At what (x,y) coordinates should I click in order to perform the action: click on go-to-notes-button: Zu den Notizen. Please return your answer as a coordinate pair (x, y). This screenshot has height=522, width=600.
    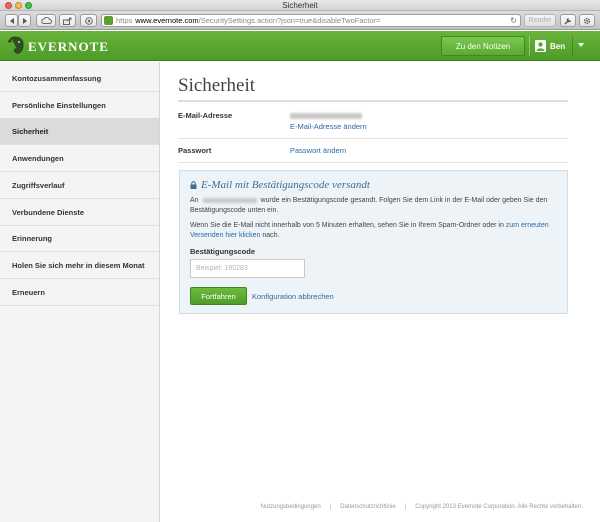
    Looking at the image, I should click on (483, 46).